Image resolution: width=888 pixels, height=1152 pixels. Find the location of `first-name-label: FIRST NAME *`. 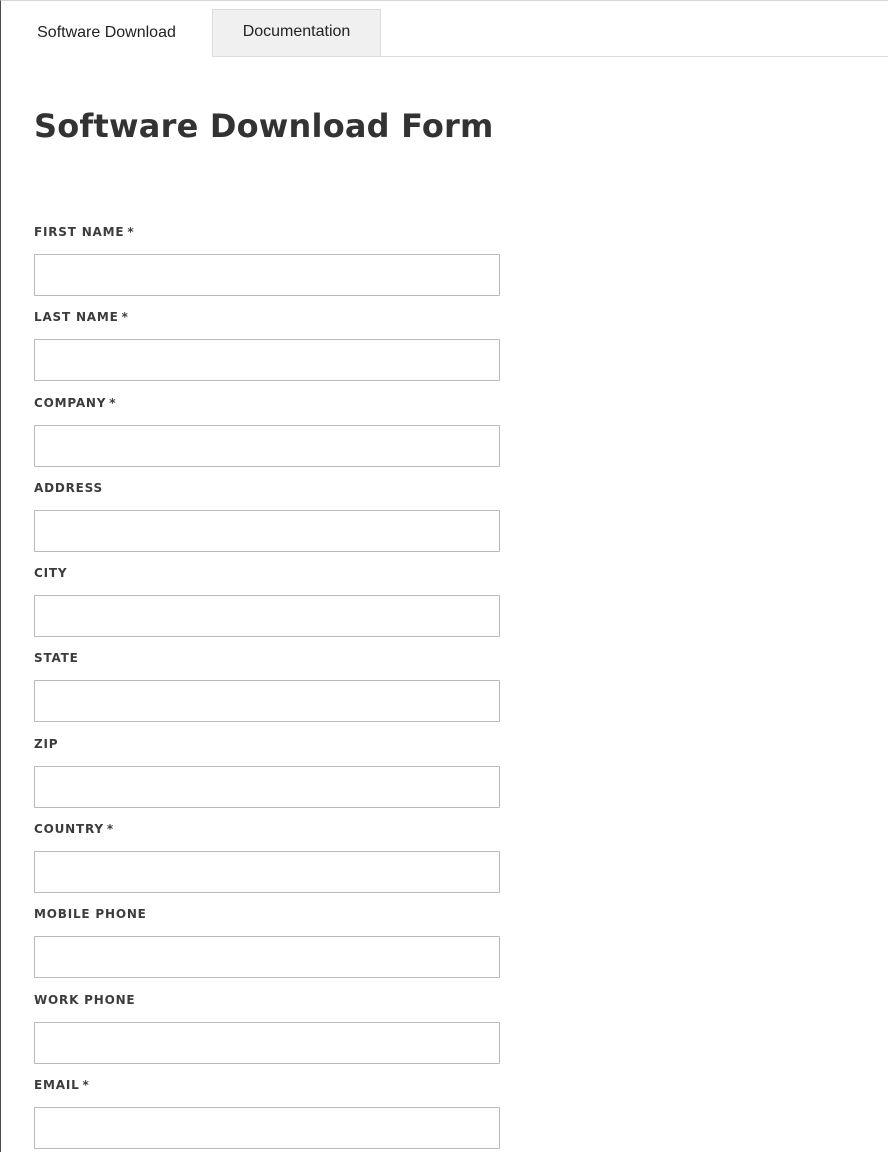

first-name-label: FIRST NAME * is located at coordinates (84, 232).